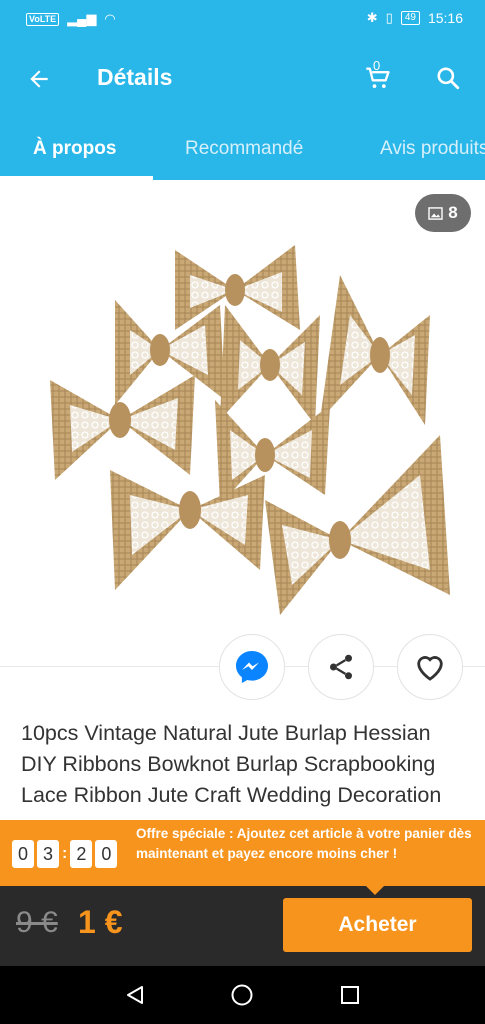 This screenshot has height=1024, width=485. I want to click on heart-icon, so click(430, 668).